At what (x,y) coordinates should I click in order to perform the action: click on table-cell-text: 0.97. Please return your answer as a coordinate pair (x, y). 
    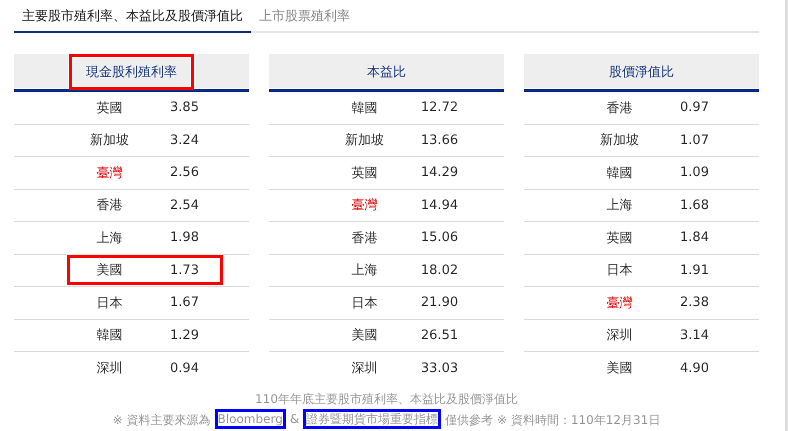
    Looking at the image, I should click on (694, 108).